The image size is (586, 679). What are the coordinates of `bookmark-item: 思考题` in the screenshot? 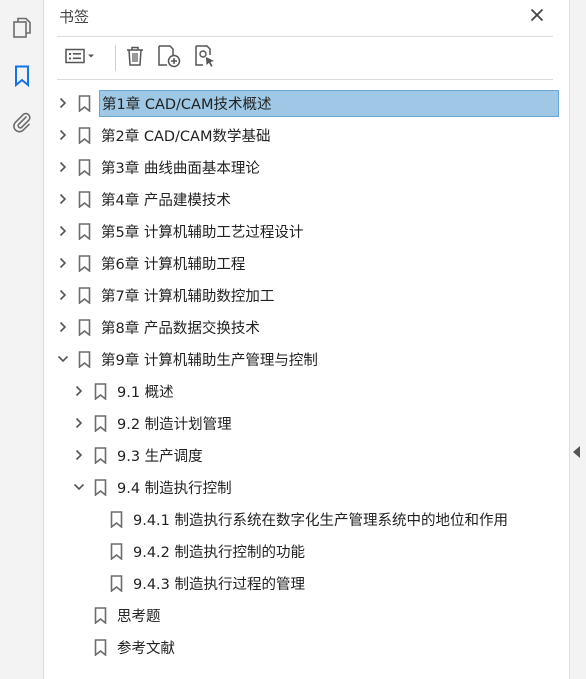 It's located at (128, 615).